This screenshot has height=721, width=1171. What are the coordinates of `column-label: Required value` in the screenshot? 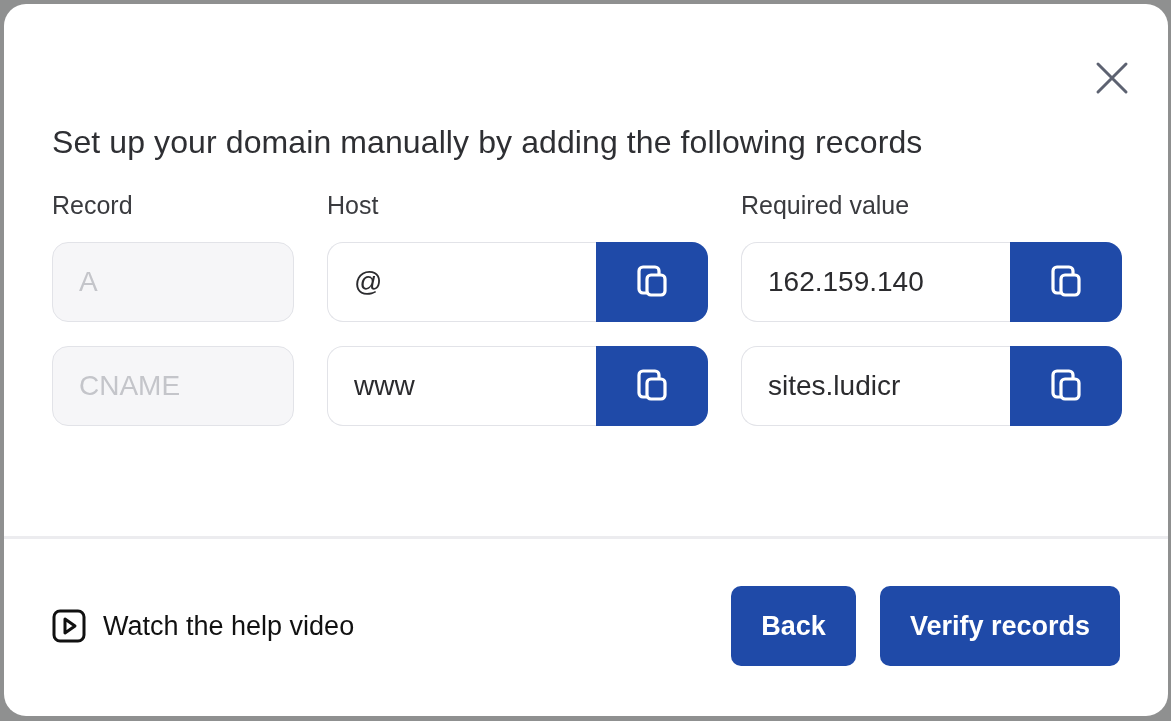 It's located at (826, 205).